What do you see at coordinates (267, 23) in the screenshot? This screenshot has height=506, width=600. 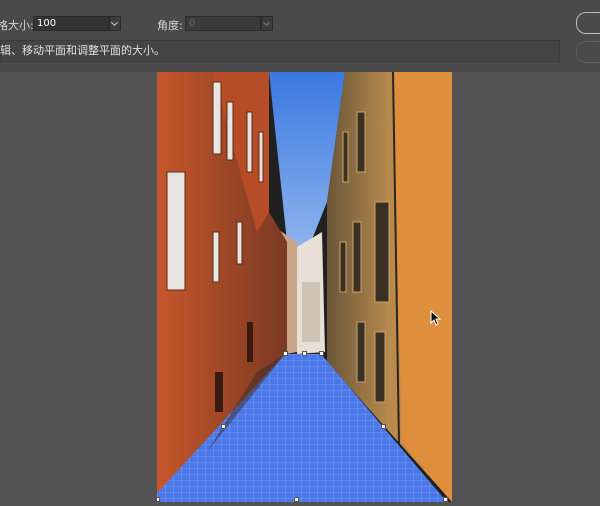 I see `angle-dropdown` at bounding box center [267, 23].